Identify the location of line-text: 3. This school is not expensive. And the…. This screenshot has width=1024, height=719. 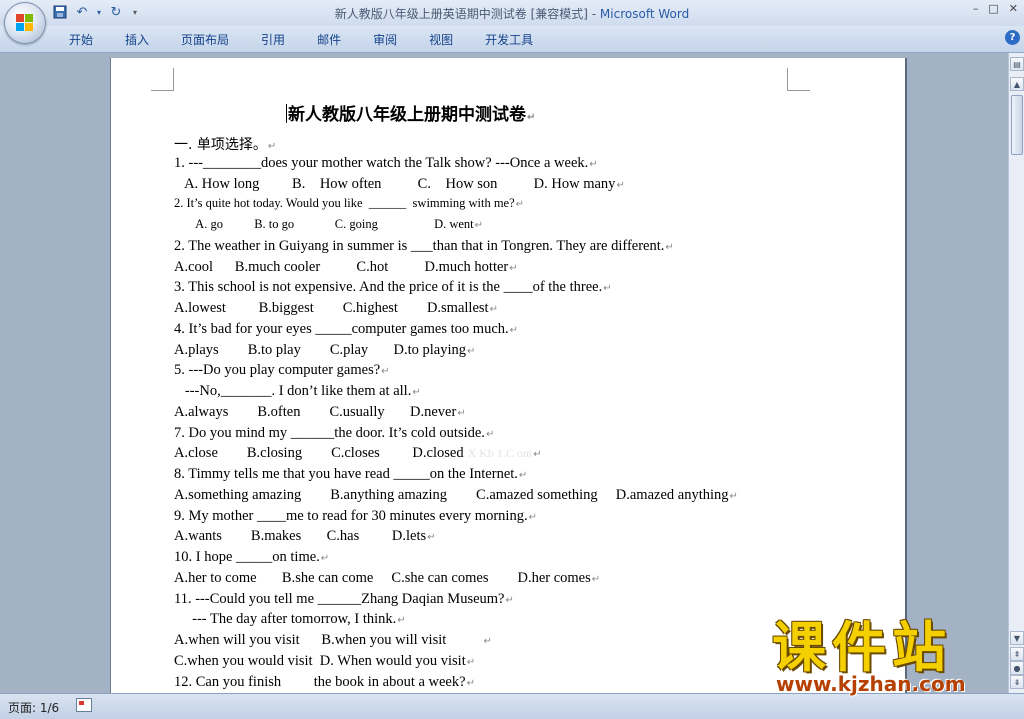
(388, 287).